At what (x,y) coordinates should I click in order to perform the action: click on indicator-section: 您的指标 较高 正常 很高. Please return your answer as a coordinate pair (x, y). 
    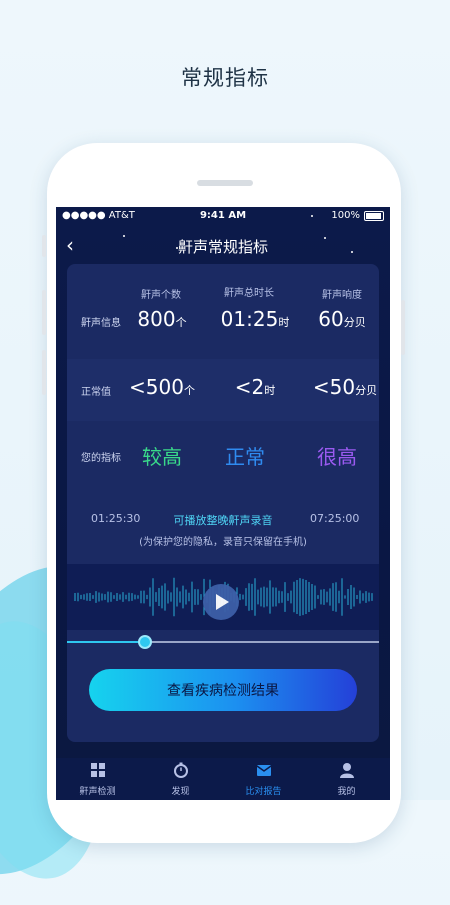
    Looking at the image, I should click on (223, 452).